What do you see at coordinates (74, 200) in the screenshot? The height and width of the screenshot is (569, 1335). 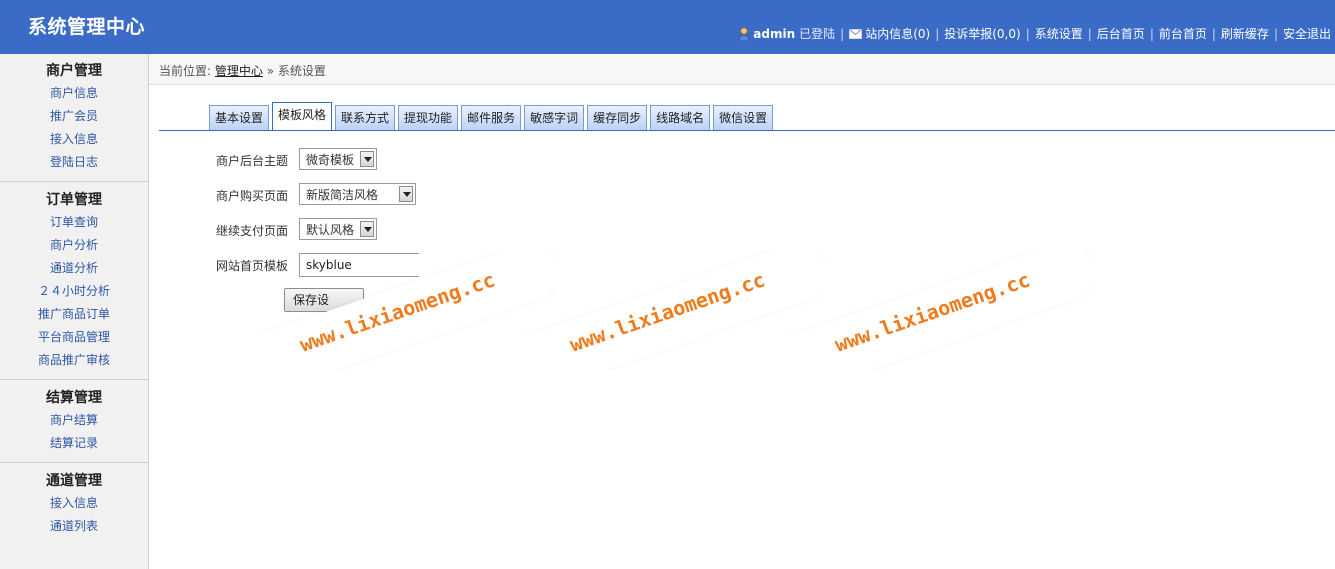 I see `sidebar-group-title: 订单管理` at bounding box center [74, 200].